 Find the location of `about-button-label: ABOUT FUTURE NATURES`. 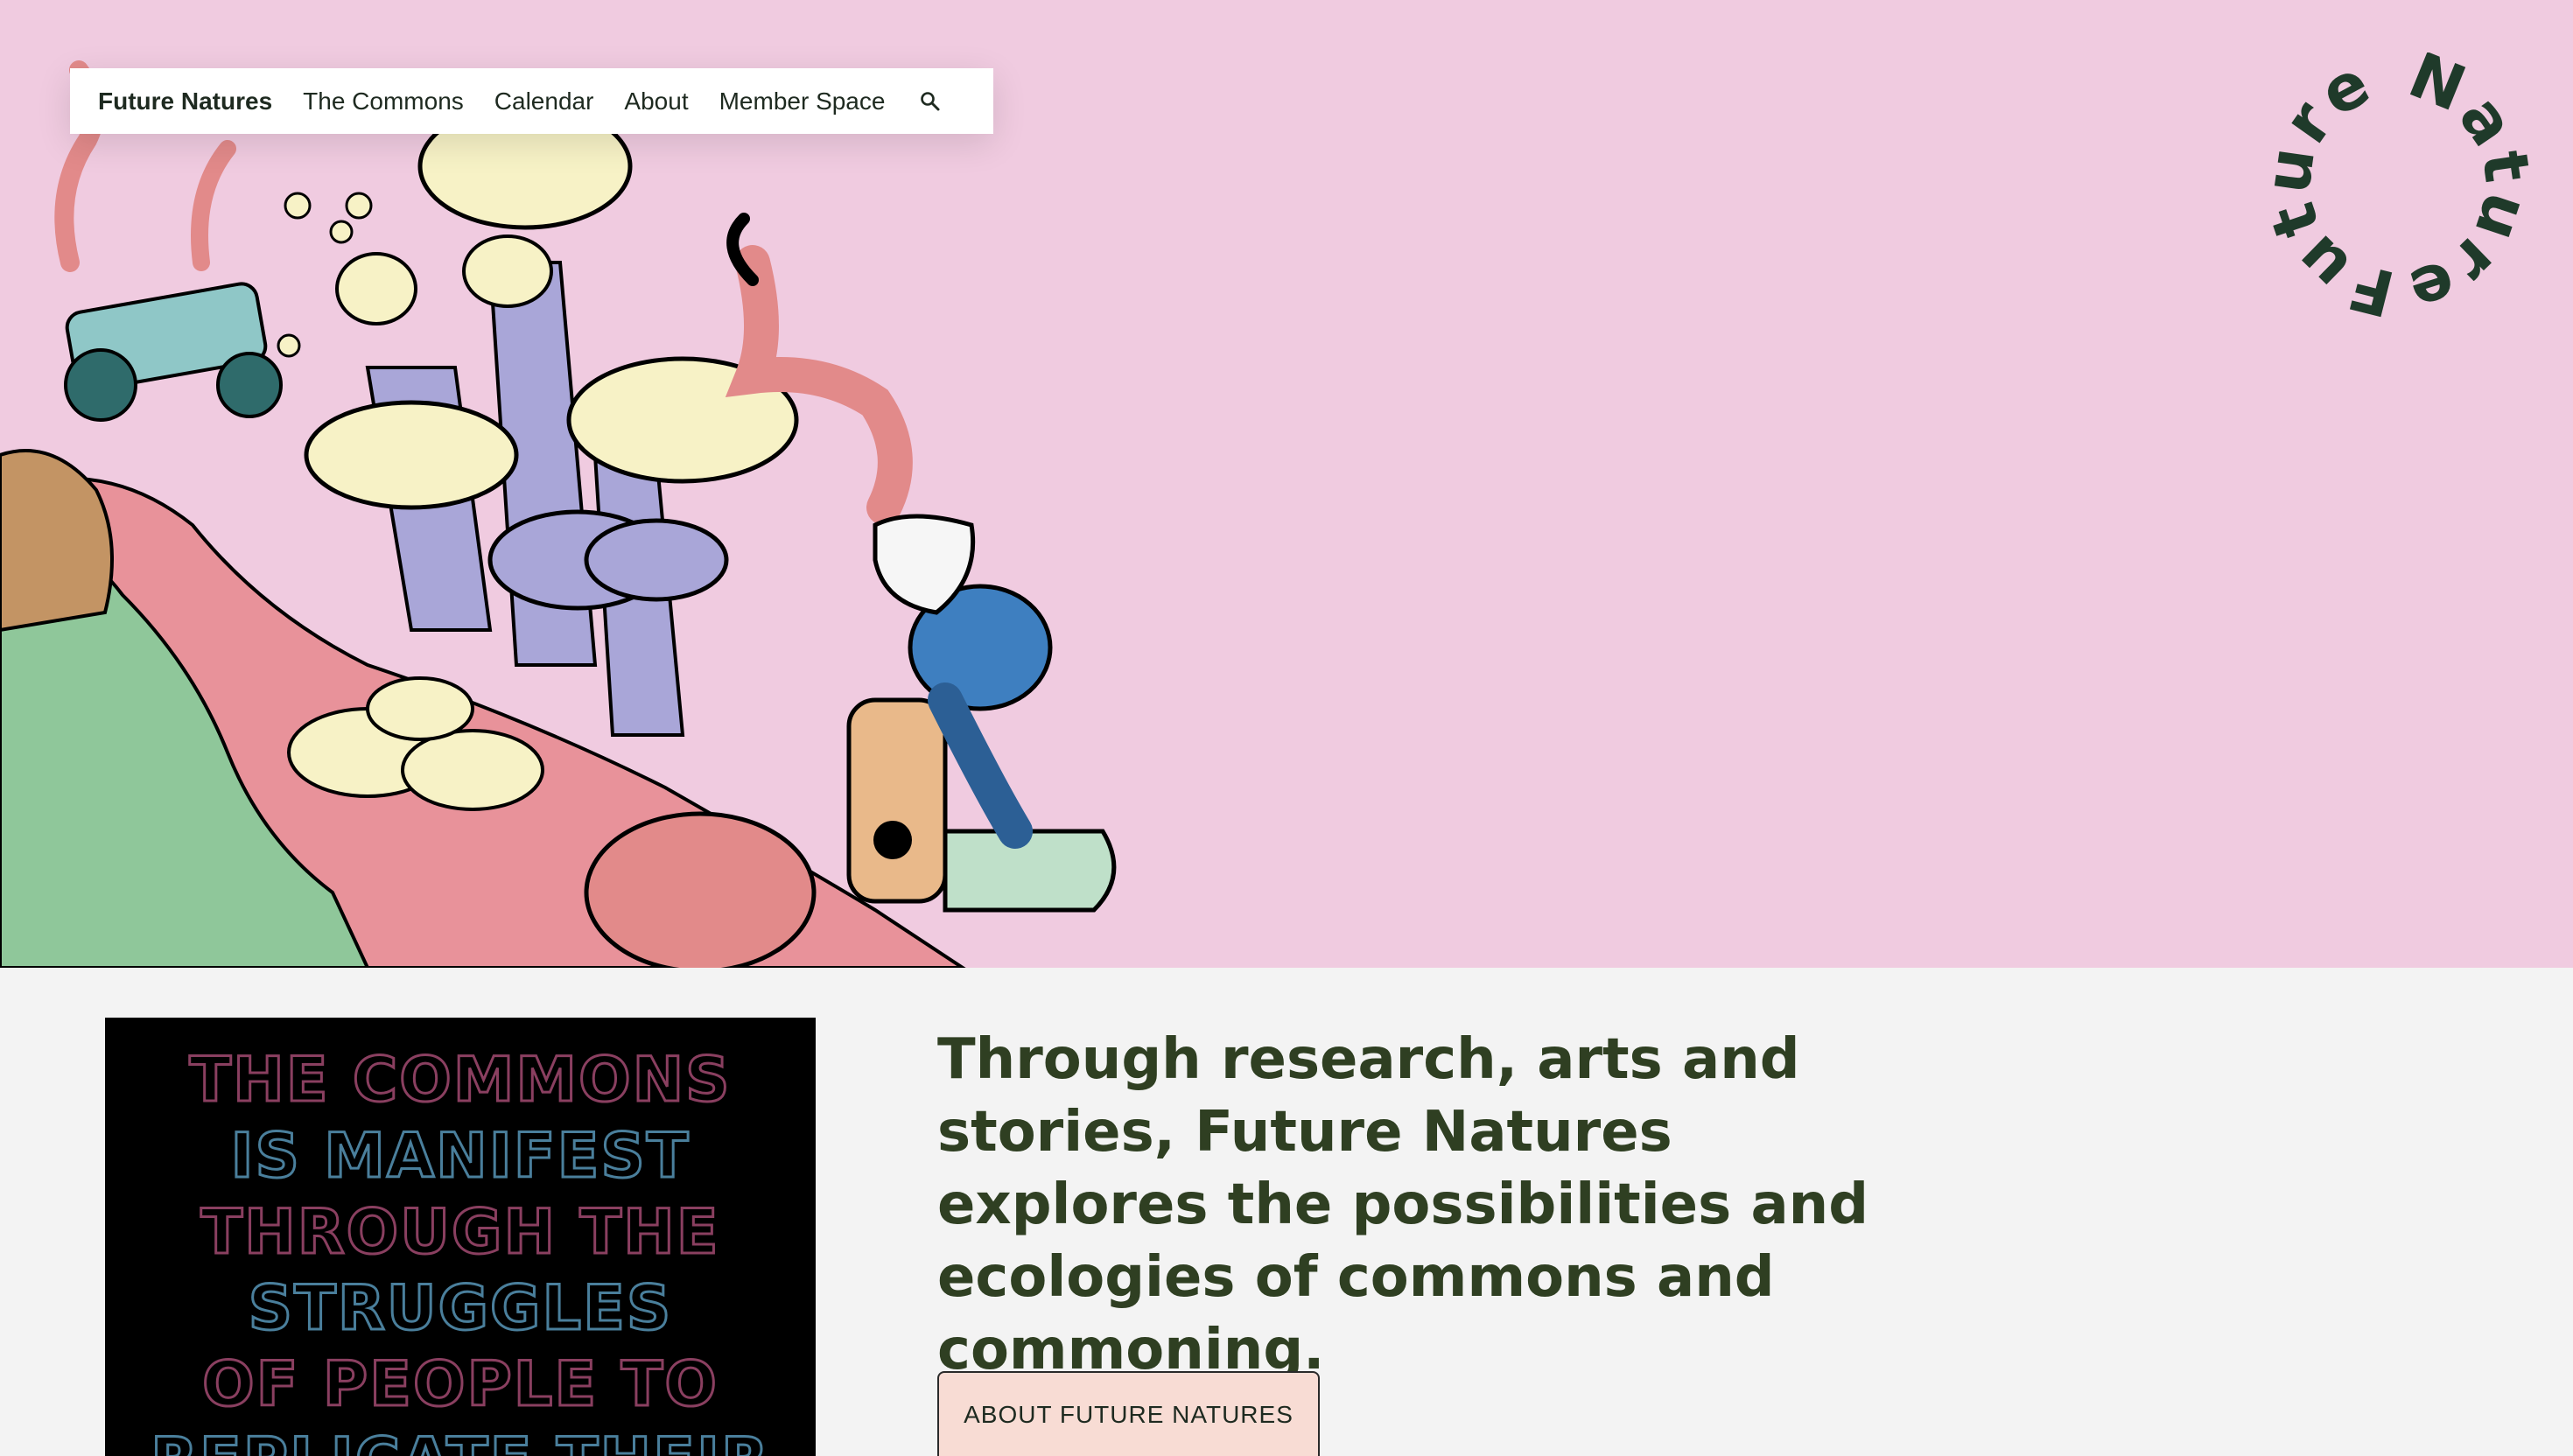

about-button-label: ABOUT FUTURE NATURES is located at coordinates (1129, 1414).